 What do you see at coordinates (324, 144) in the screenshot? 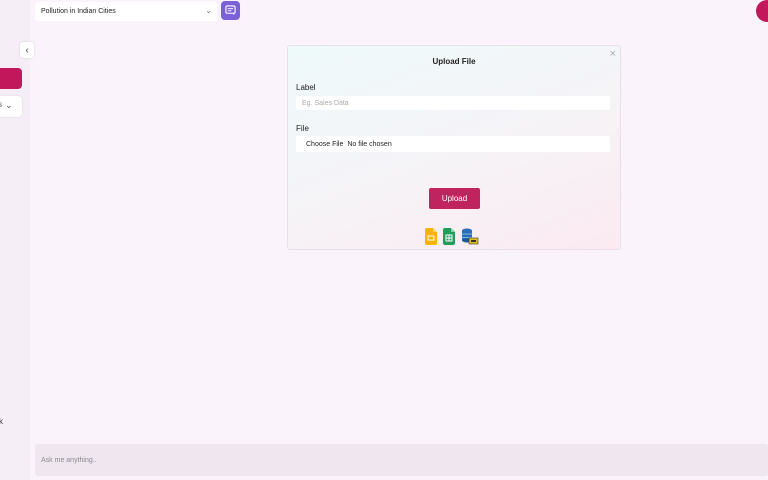
I see `choose-file-button: Choose File` at bounding box center [324, 144].